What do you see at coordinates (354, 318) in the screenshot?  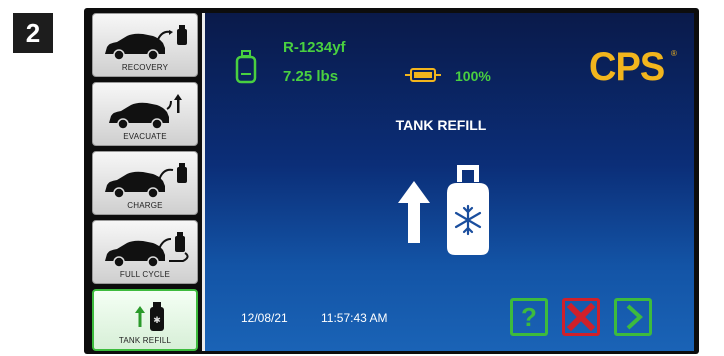 I see `time-display: 11:57:43 AM` at bounding box center [354, 318].